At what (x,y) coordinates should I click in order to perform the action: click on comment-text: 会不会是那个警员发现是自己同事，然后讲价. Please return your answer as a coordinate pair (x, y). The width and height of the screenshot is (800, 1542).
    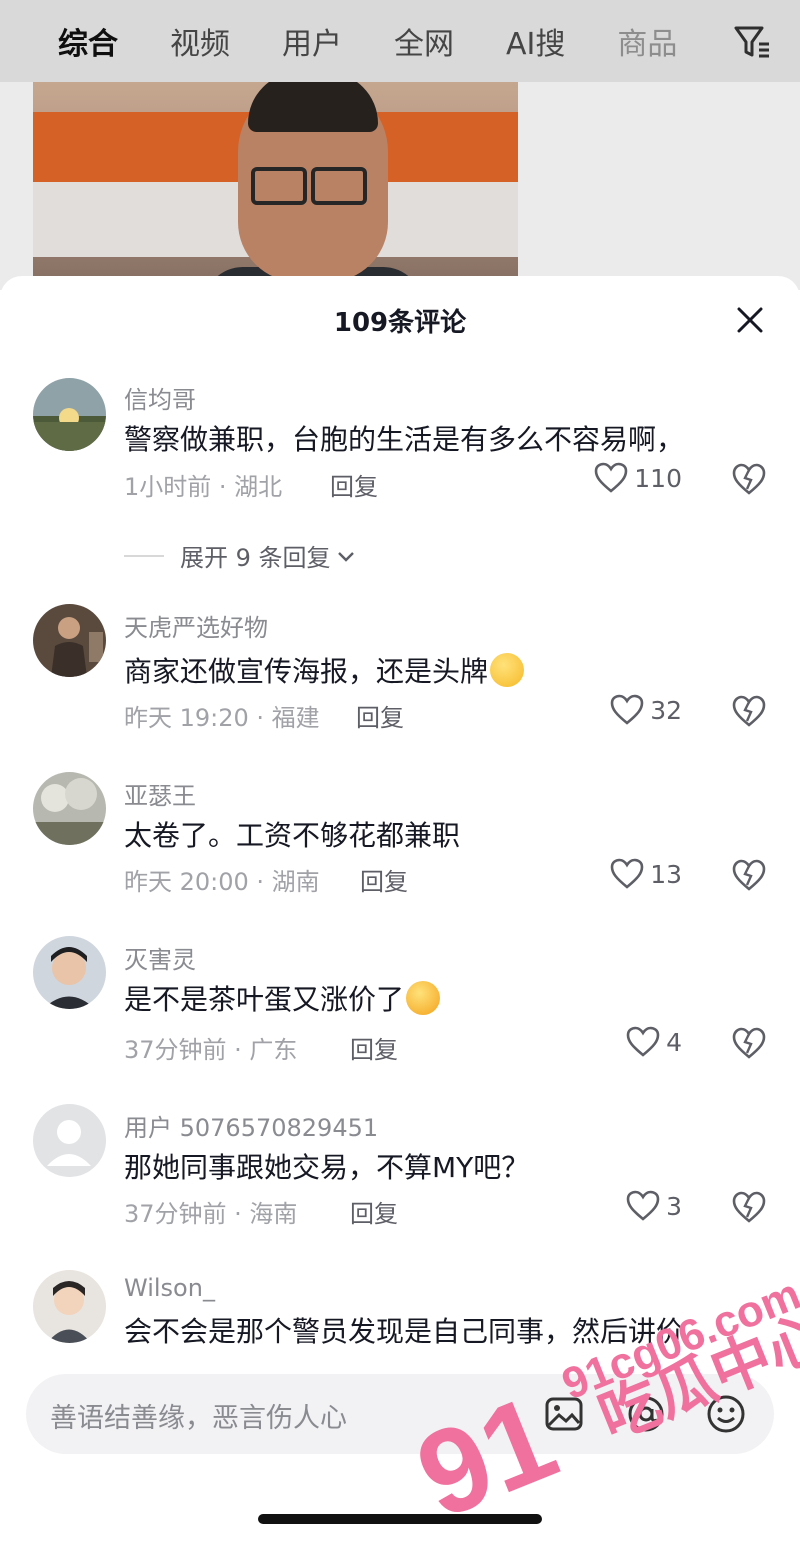
    Looking at the image, I should click on (404, 1331).